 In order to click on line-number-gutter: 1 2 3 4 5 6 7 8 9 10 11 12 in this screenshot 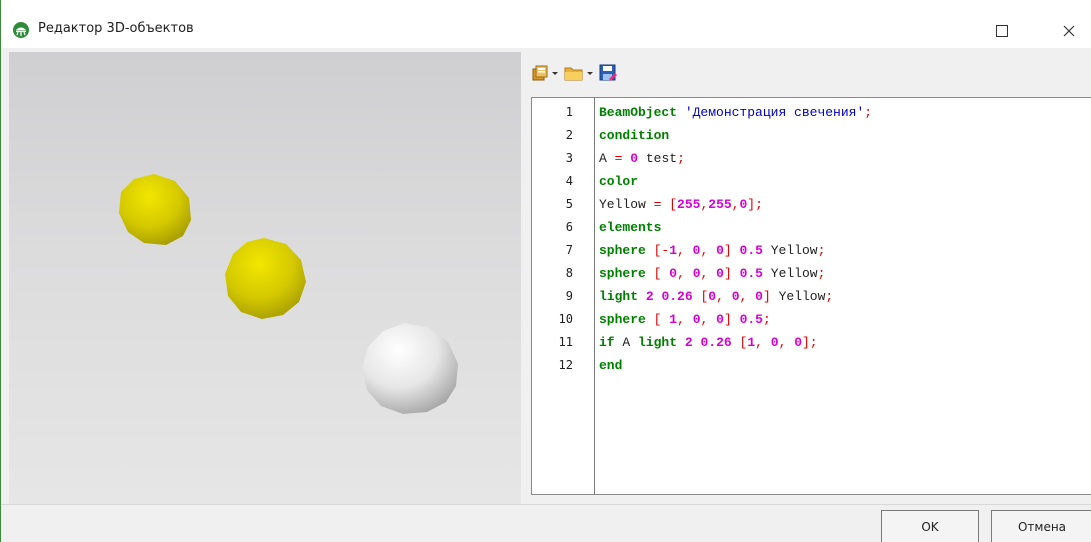, I will do `click(563, 296)`.